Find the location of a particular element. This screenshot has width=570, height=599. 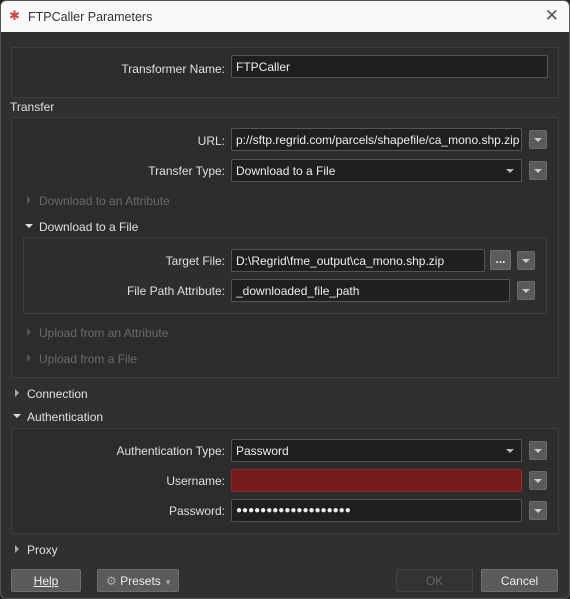

gear-icon: ⚙ is located at coordinates (111, 581).